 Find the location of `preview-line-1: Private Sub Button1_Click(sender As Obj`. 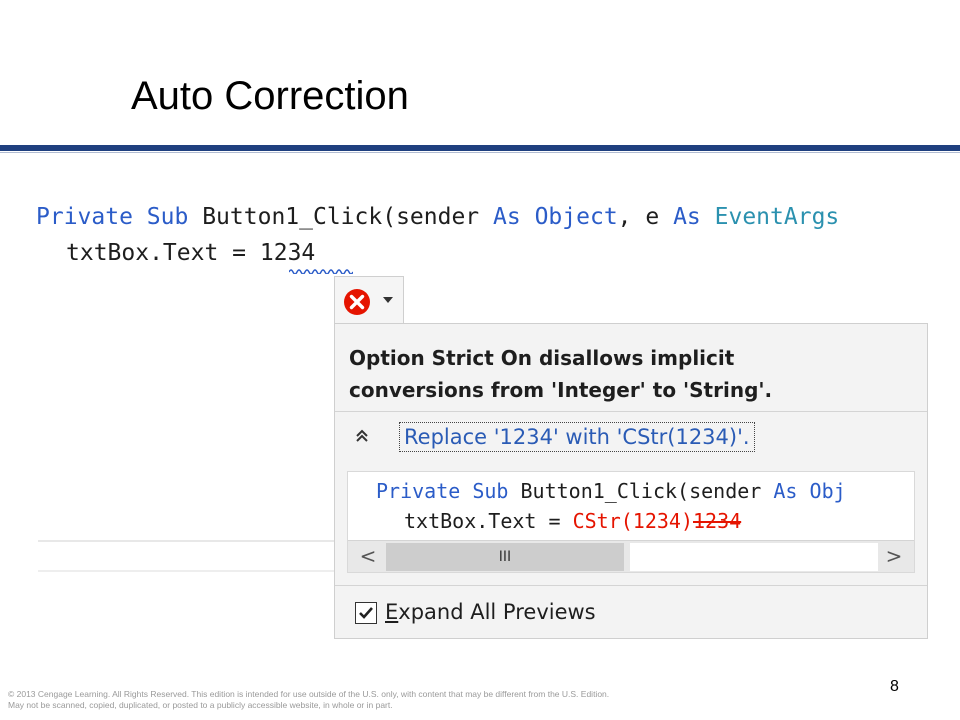

preview-line-1: Private Sub Button1_Click(sender As Obj is located at coordinates (611, 491).